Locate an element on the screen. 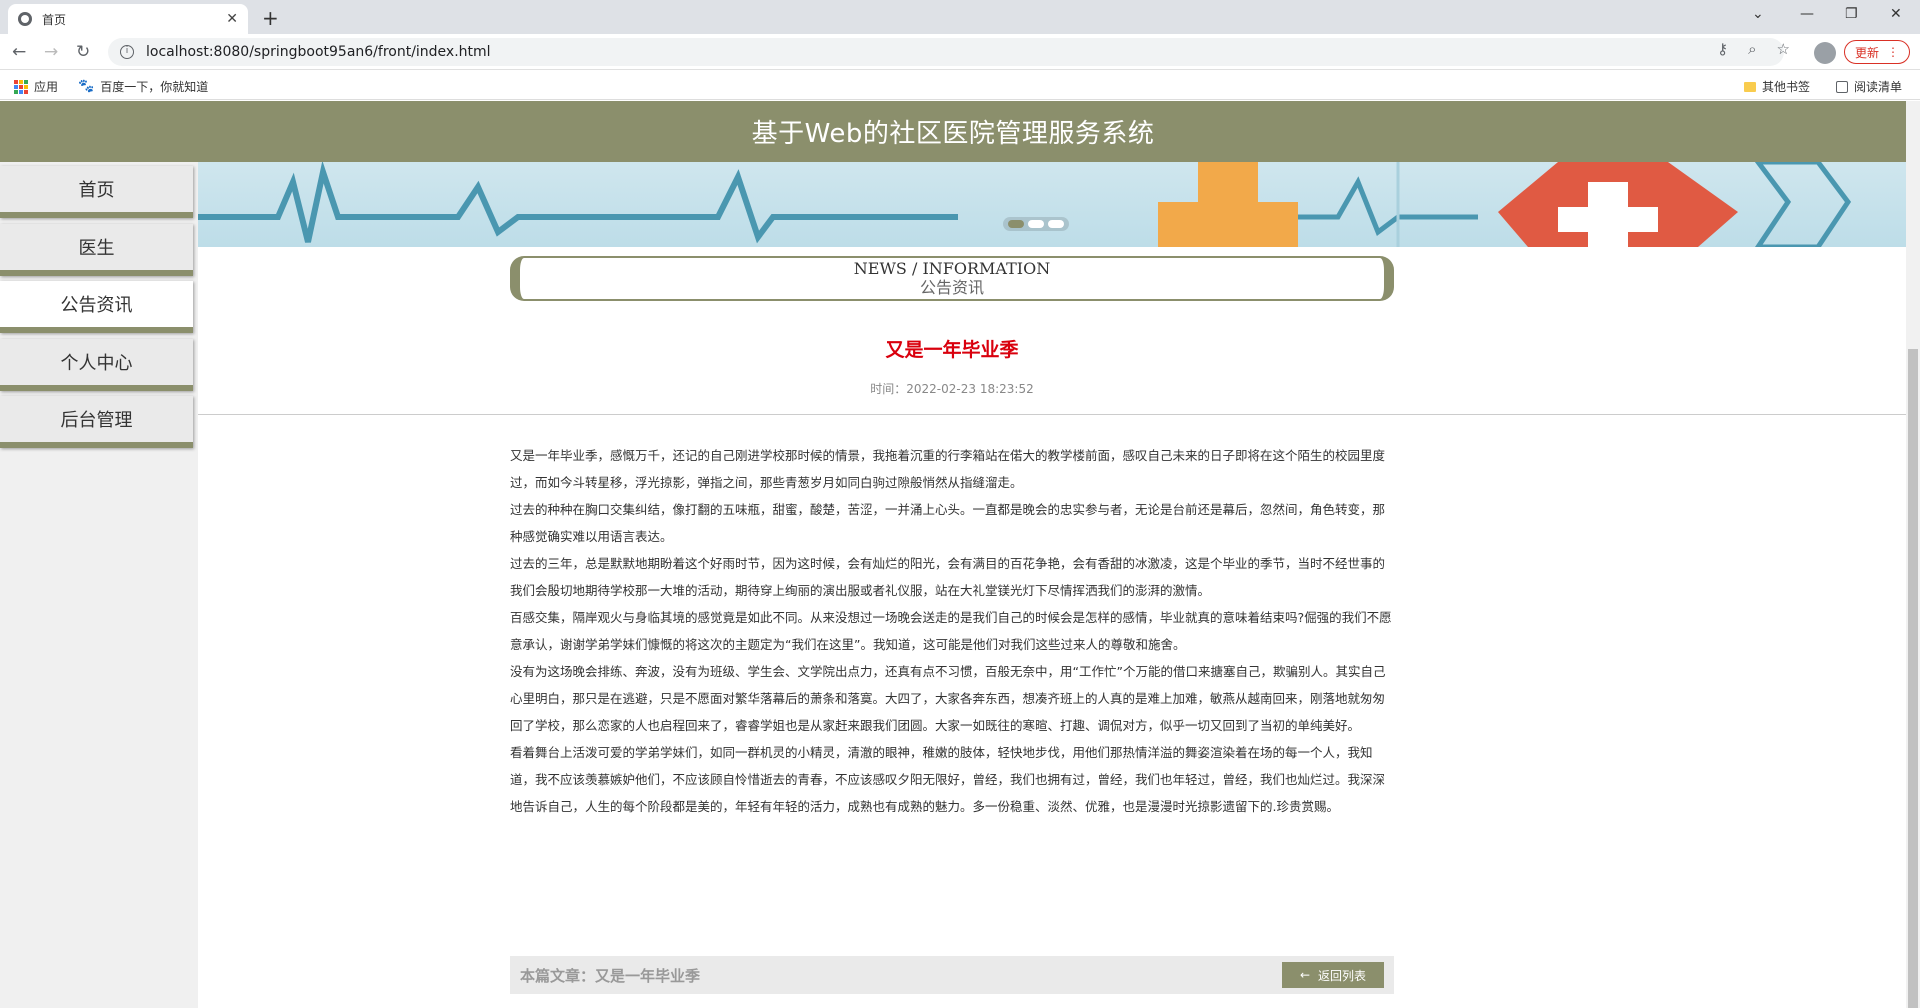 Image resolution: width=1920 pixels, height=1008 pixels. divider is located at coordinates (1052, 414).